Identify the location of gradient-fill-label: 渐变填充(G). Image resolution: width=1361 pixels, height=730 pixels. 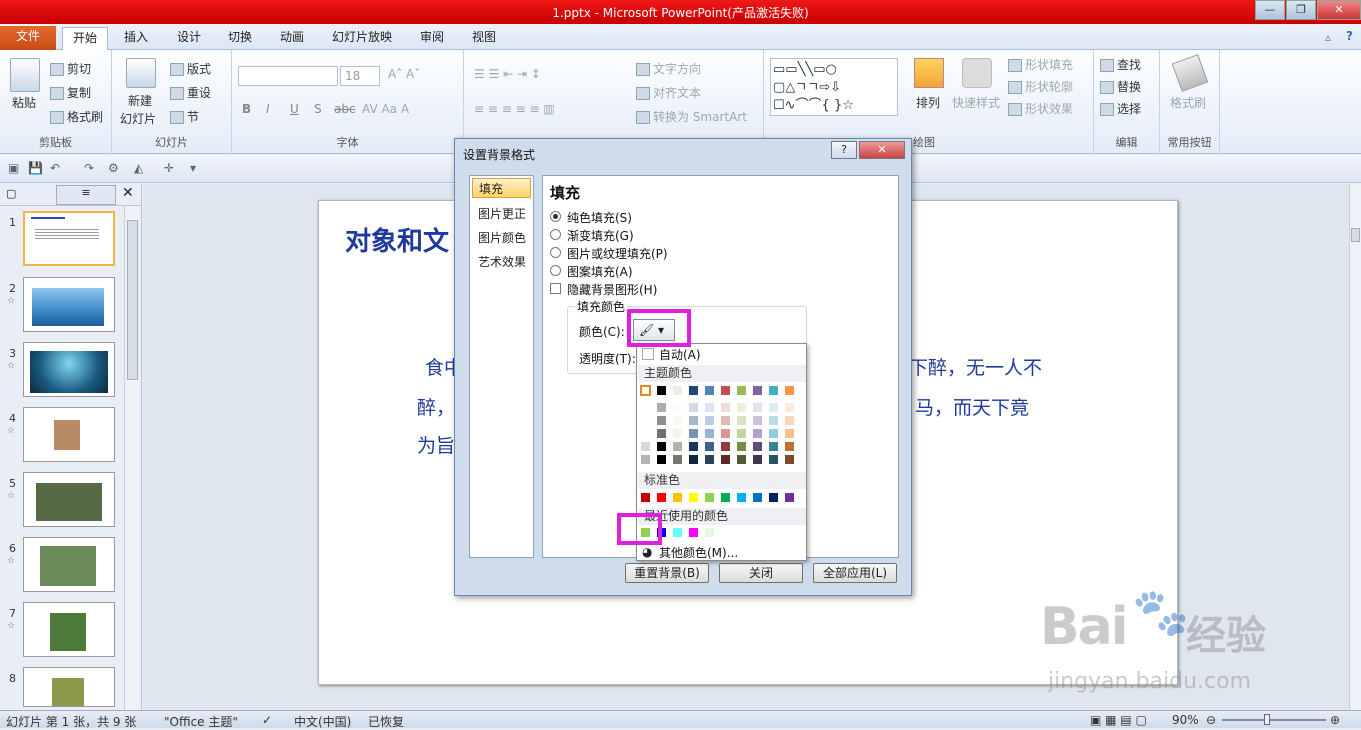
(600, 235).